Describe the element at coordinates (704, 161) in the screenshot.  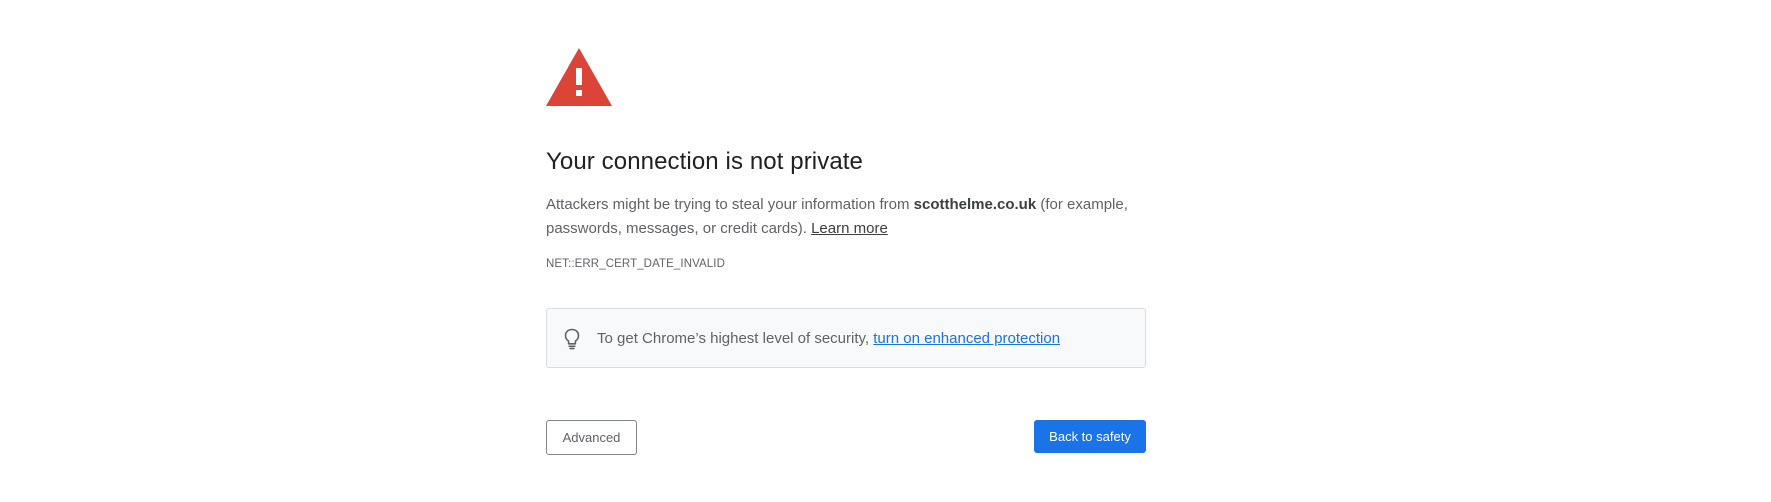
I see `page-title: Your connection is not private` at that location.